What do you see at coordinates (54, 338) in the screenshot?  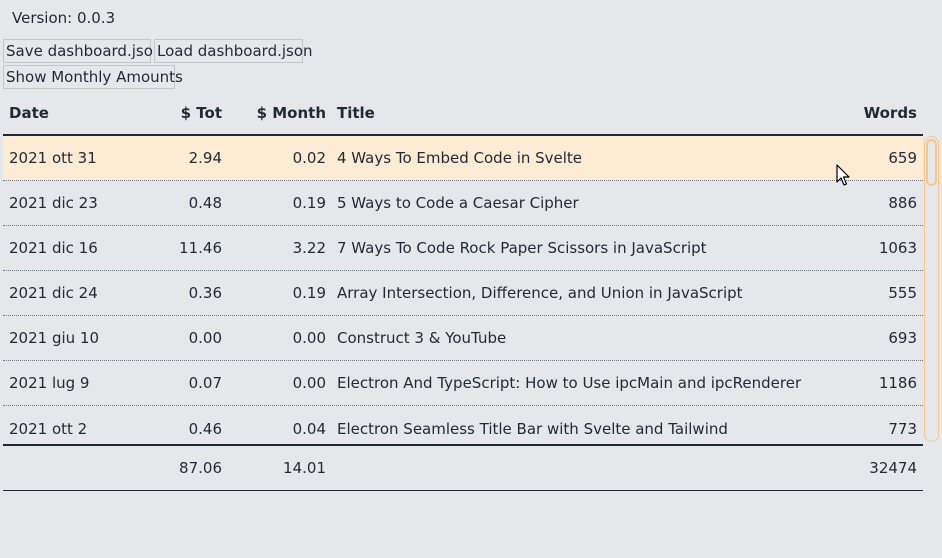 I see `cell-date: 2021 giu 10` at bounding box center [54, 338].